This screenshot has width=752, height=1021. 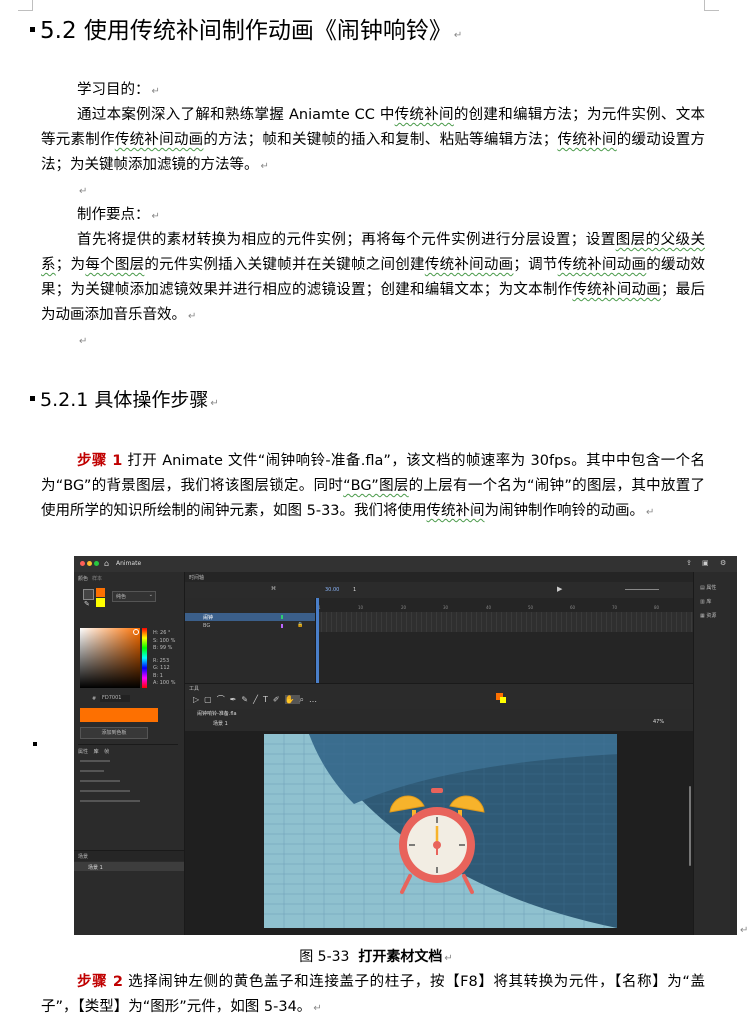 What do you see at coordinates (250, 626) in the screenshot?
I see `layer-row: BG 🔒` at bounding box center [250, 626].